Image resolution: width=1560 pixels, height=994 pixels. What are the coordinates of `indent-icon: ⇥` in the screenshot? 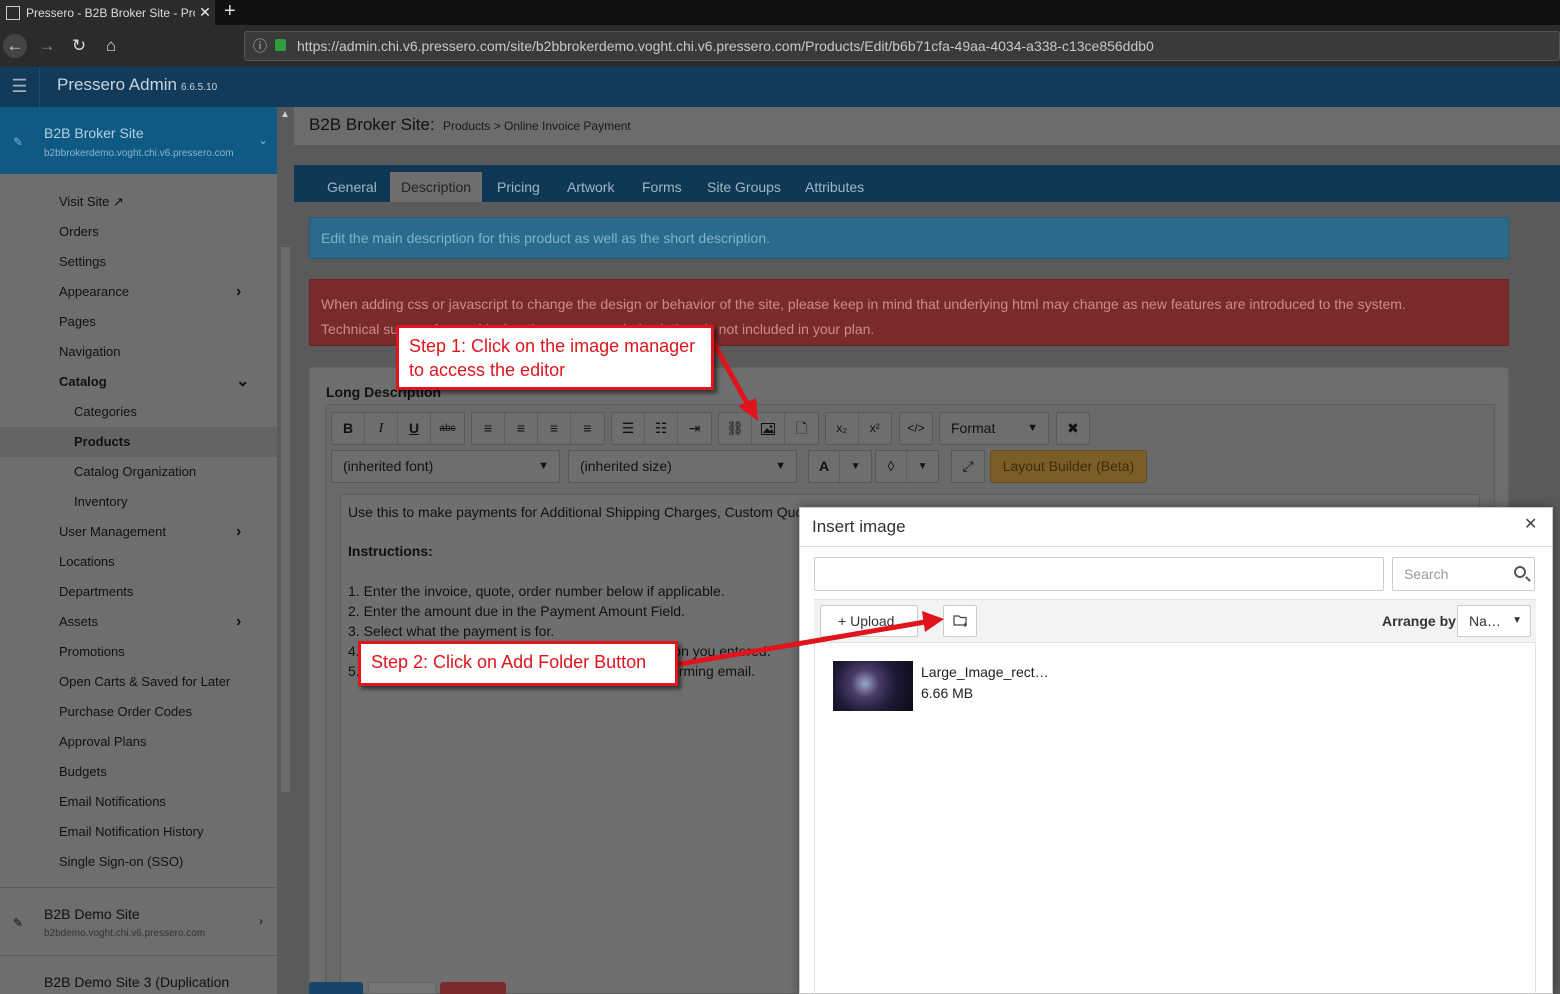 It's located at (694, 428).